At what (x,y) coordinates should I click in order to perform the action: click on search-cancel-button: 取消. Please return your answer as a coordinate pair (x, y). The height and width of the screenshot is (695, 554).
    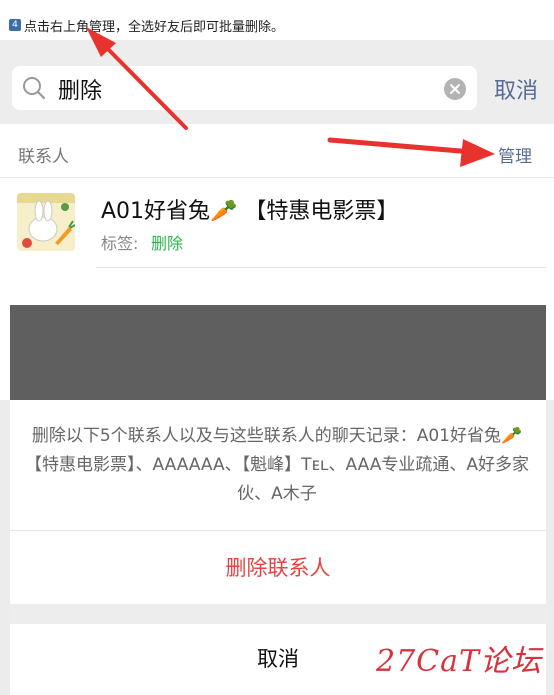
    Looking at the image, I should click on (516, 89).